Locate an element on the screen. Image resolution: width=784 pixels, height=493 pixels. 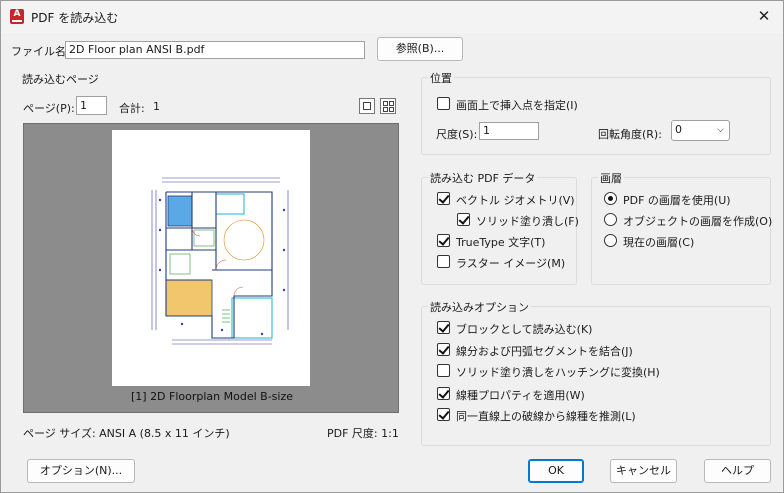
apply-lineweight-label: 線種プロパティを適用(W) is located at coordinates (520, 395).